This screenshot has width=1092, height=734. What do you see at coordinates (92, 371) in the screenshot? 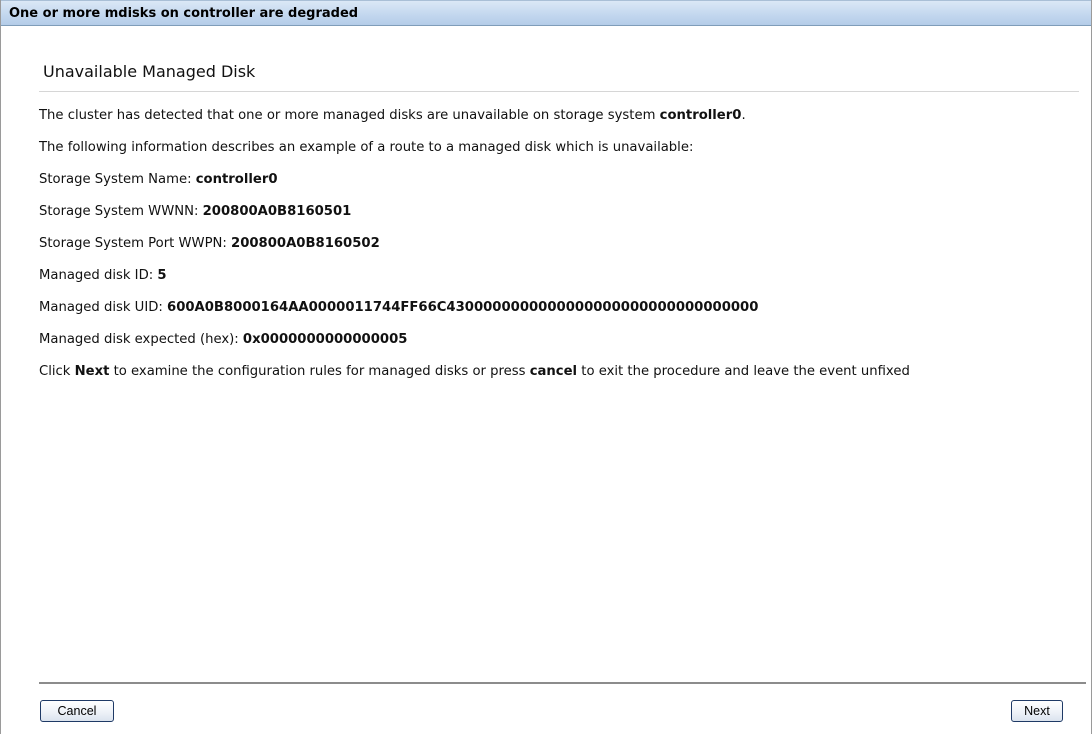
I see `instruction-next-word: Next` at bounding box center [92, 371].